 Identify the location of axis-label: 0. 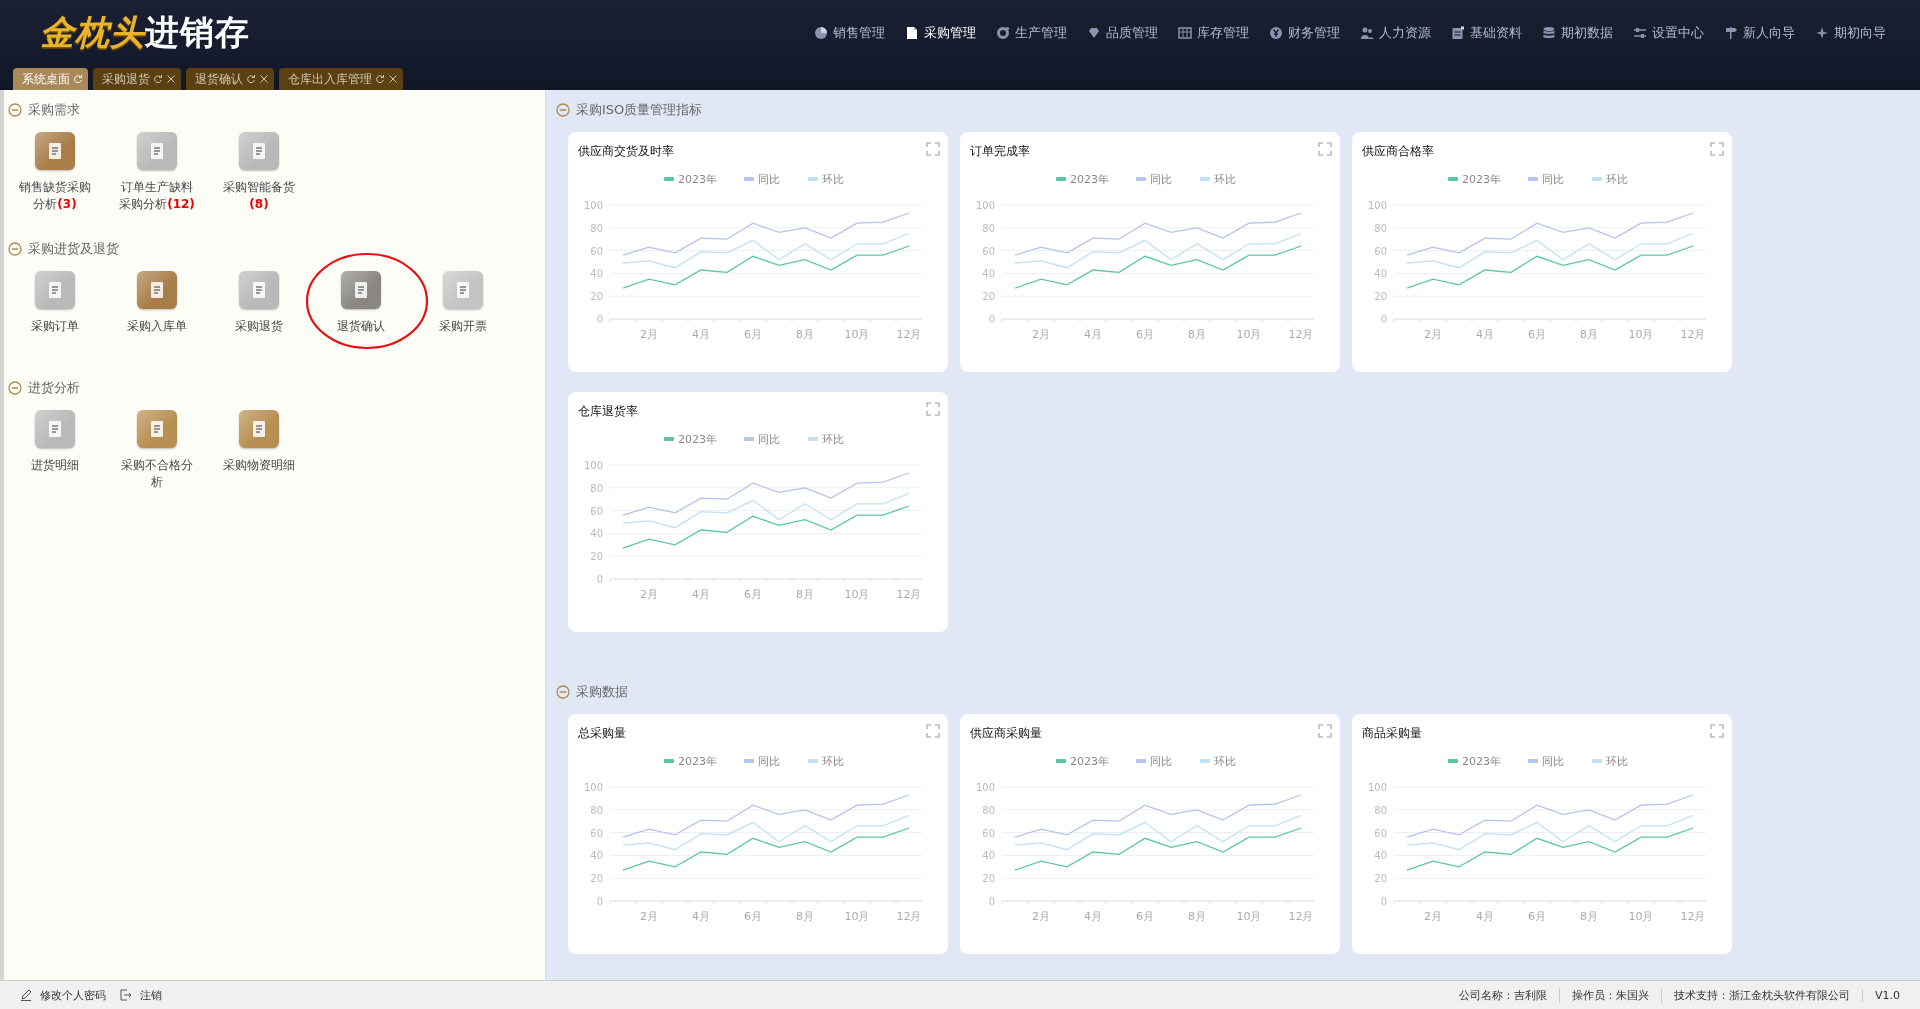
(599, 319).